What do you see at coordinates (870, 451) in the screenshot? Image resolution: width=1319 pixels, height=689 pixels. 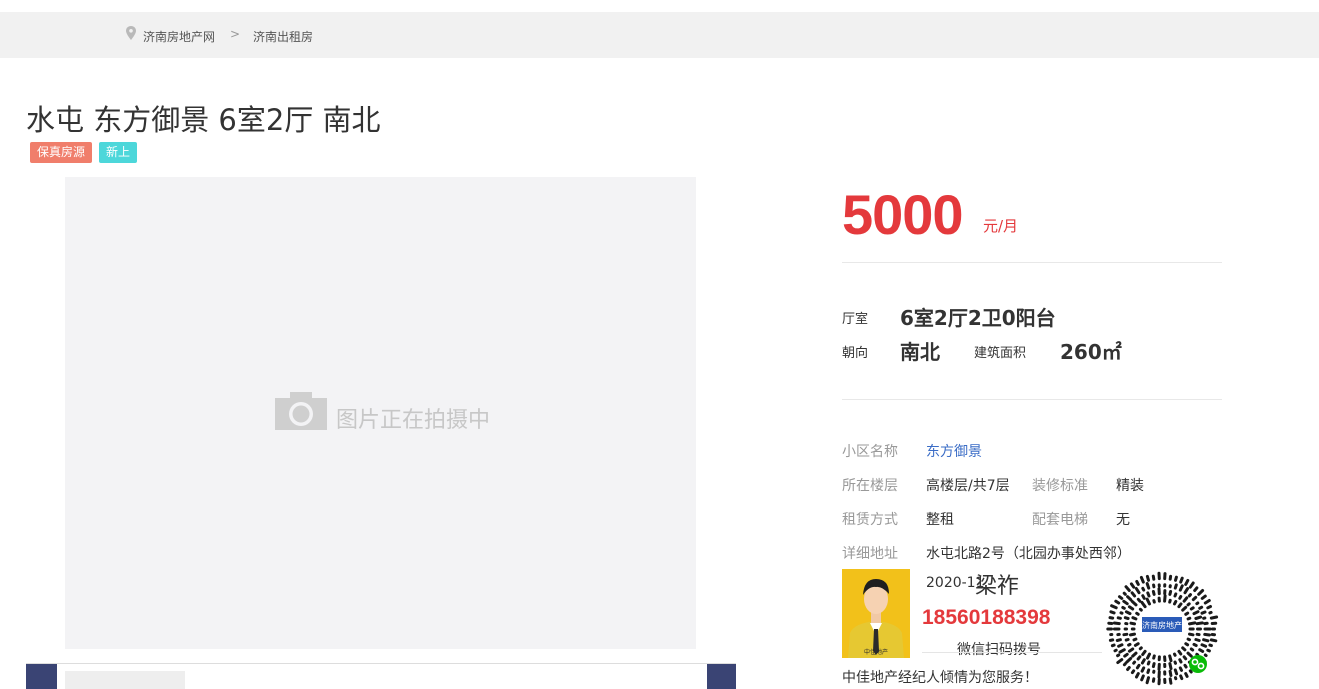 I see `community-label: 小区名称` at bounding box center [870, 451].